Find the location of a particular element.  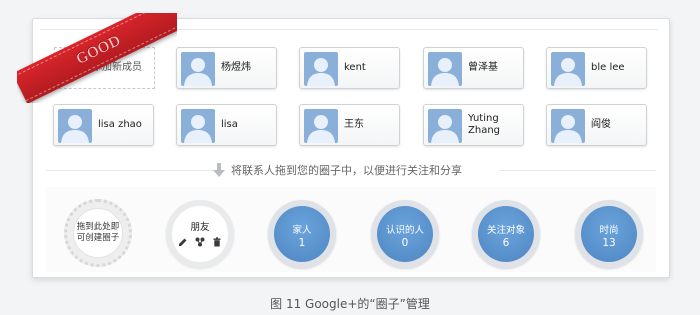

drag-hint: 将联系人拖到您的圈子中，以便进行关注和分享 is located at coordinates (363, 170).